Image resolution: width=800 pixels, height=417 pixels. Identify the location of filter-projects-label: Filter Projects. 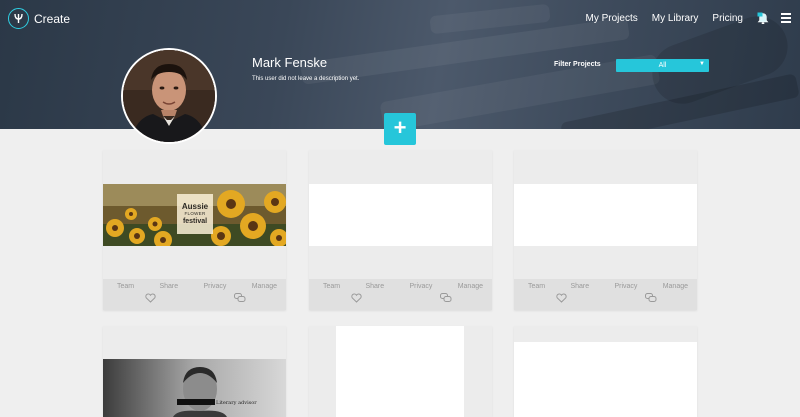
(577, 64).